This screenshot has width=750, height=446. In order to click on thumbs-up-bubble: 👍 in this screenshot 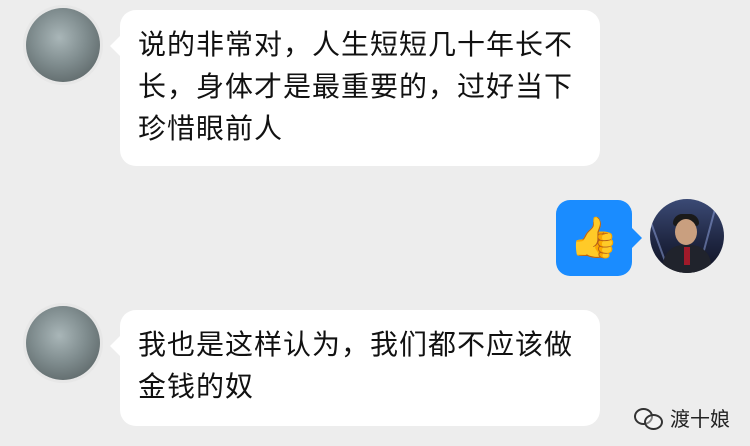, I will do `click(599, 238)`.